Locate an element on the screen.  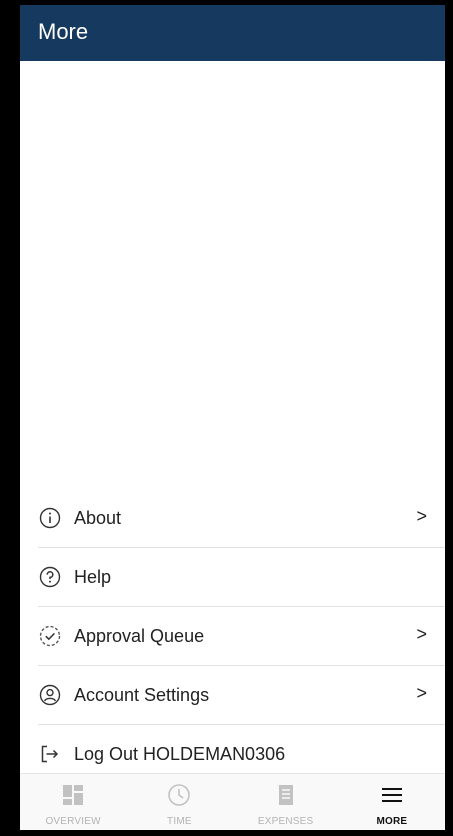
question-icon is located at coordinates (50, 577).